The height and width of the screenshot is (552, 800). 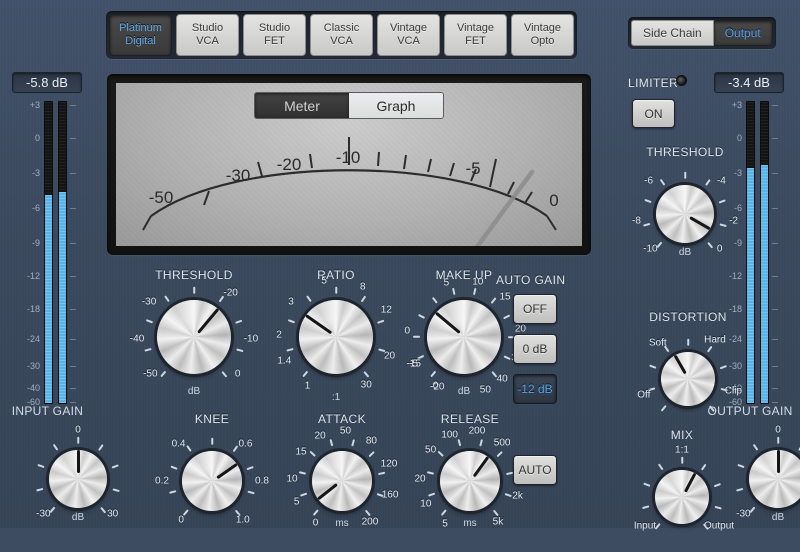 I want to click on model-button-vintage-fet: Vintage FET, so click(x=475, y=35).